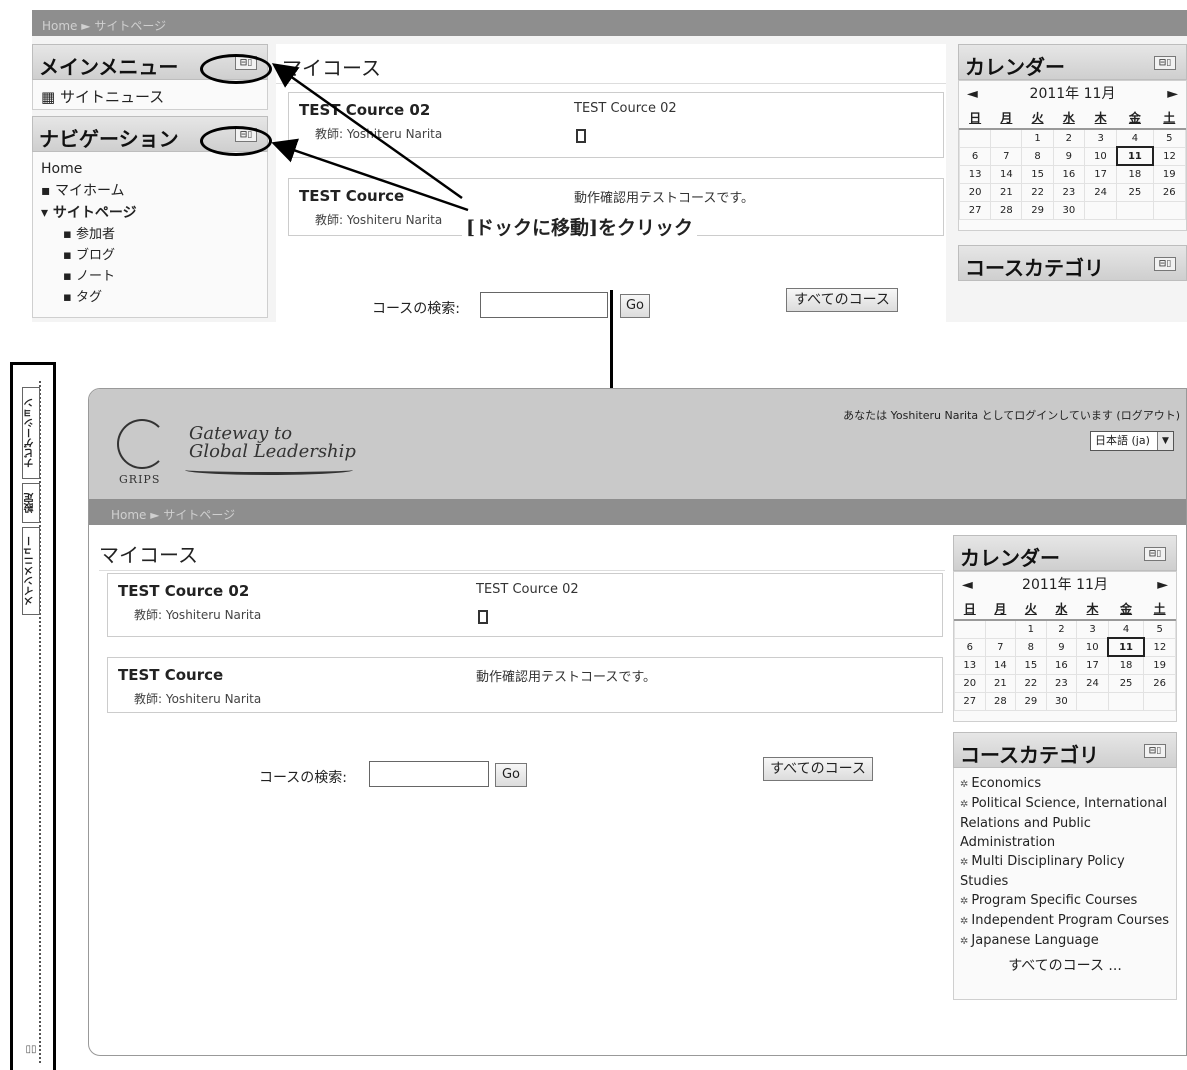 This screenshot has width=1187, height=1070. Describe the element at coordinates (1029, 754) in the screenshot. I see `category-title: コースカテゴリ` at that location.